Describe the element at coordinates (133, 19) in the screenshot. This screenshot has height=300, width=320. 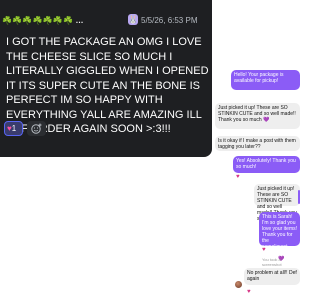
I see `bunny-icon: 🐰` at that location.